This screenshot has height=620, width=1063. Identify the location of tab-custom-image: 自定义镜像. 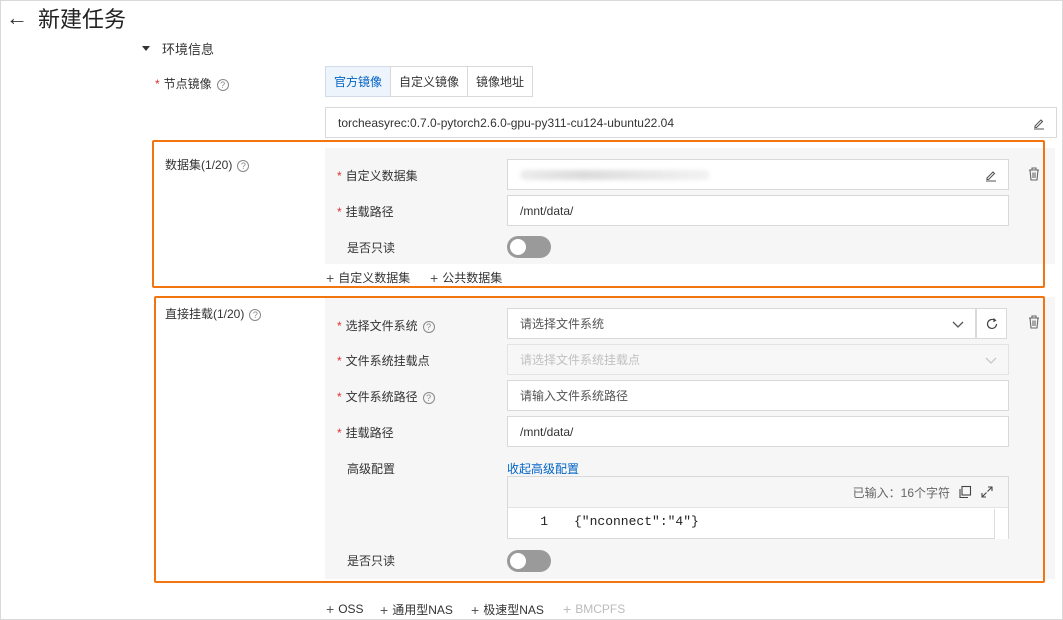
(429, 81).